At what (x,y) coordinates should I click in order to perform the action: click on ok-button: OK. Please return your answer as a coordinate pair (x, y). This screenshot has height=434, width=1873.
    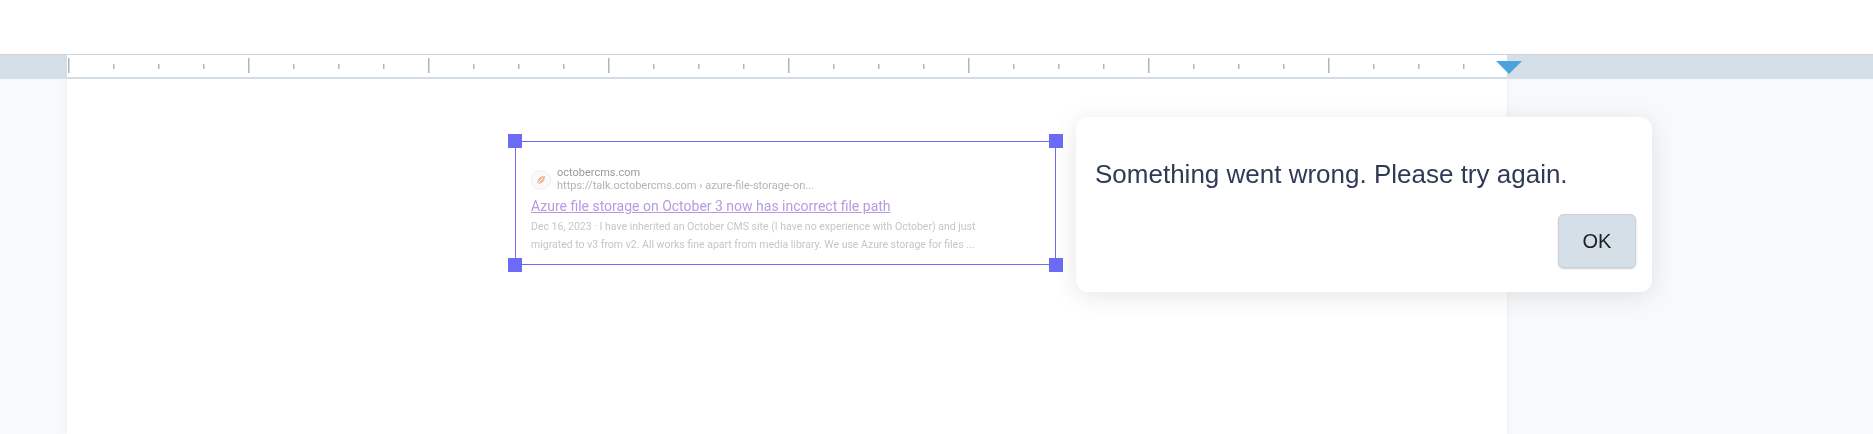
    Looking at the image, I should click on (1597, 241).